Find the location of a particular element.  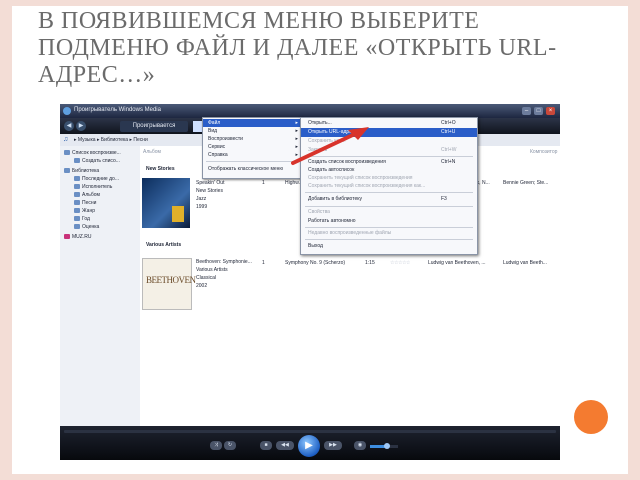

recent-icon is located at coordinates (77, 179).